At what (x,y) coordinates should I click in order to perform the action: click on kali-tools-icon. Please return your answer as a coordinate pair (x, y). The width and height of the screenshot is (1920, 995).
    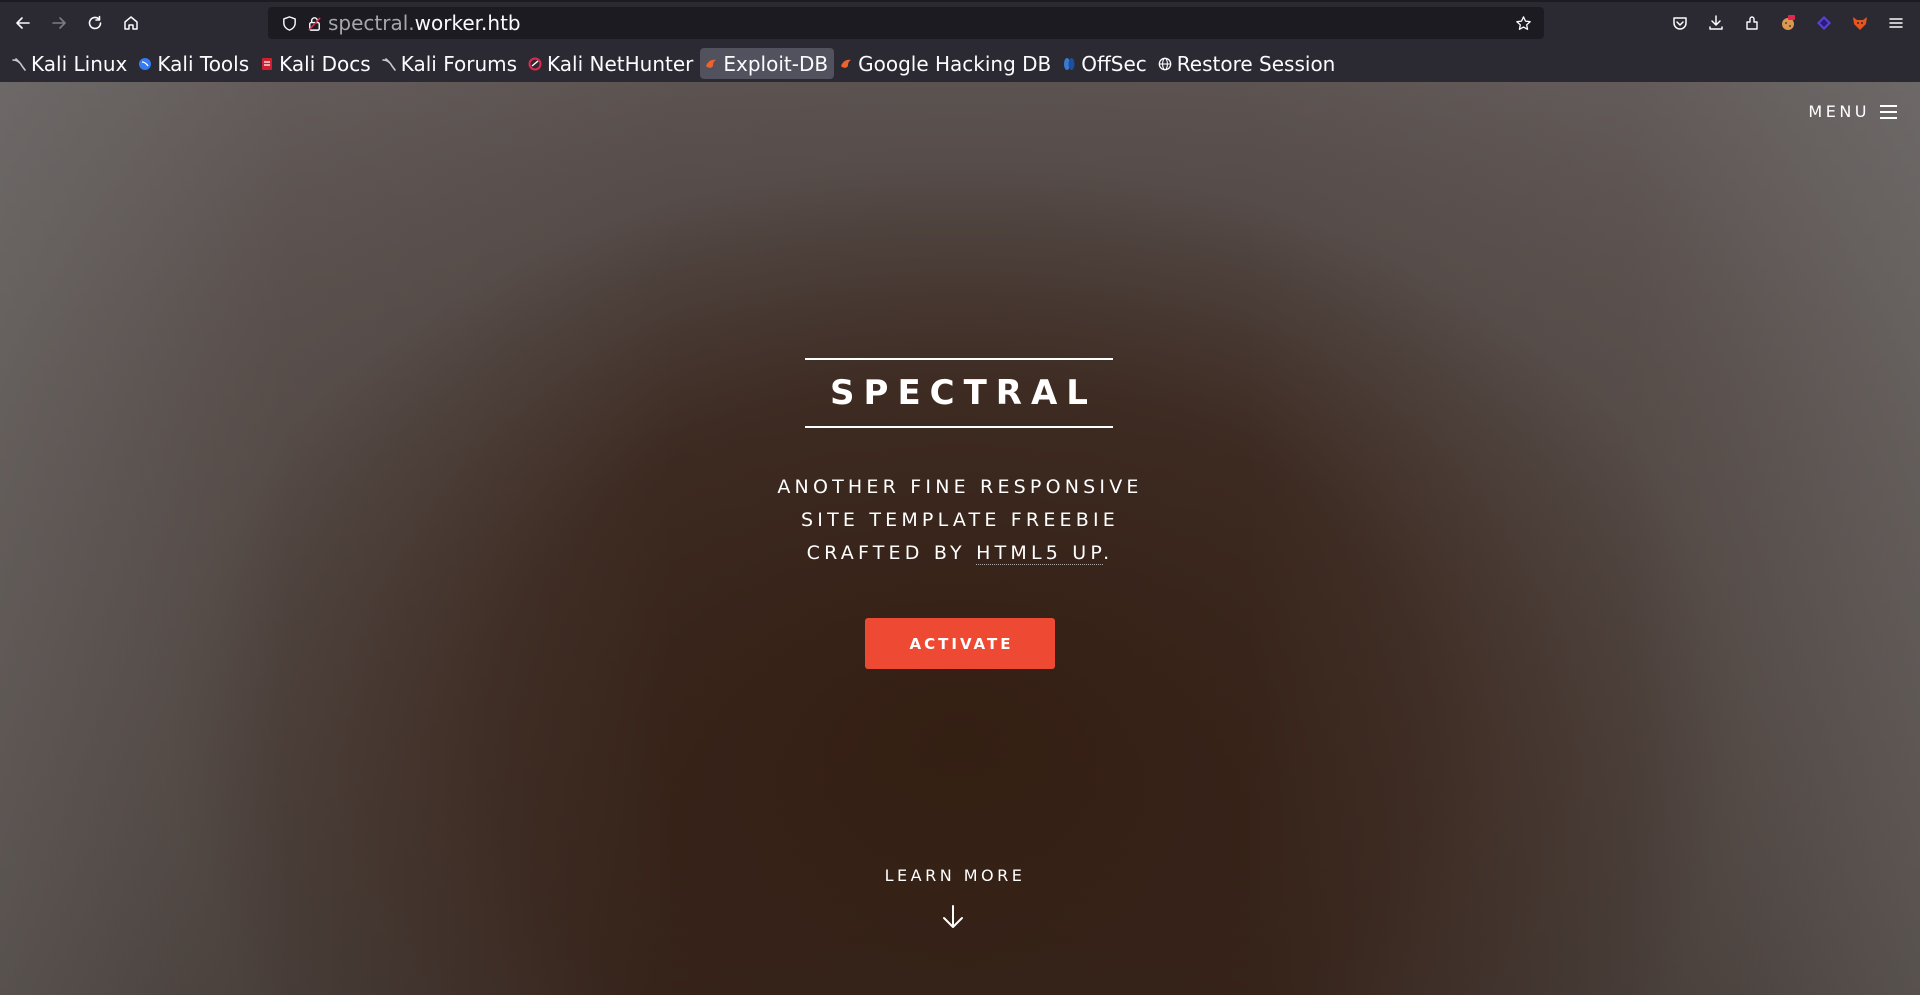
    Looking at the image, I should click on (145, 64).